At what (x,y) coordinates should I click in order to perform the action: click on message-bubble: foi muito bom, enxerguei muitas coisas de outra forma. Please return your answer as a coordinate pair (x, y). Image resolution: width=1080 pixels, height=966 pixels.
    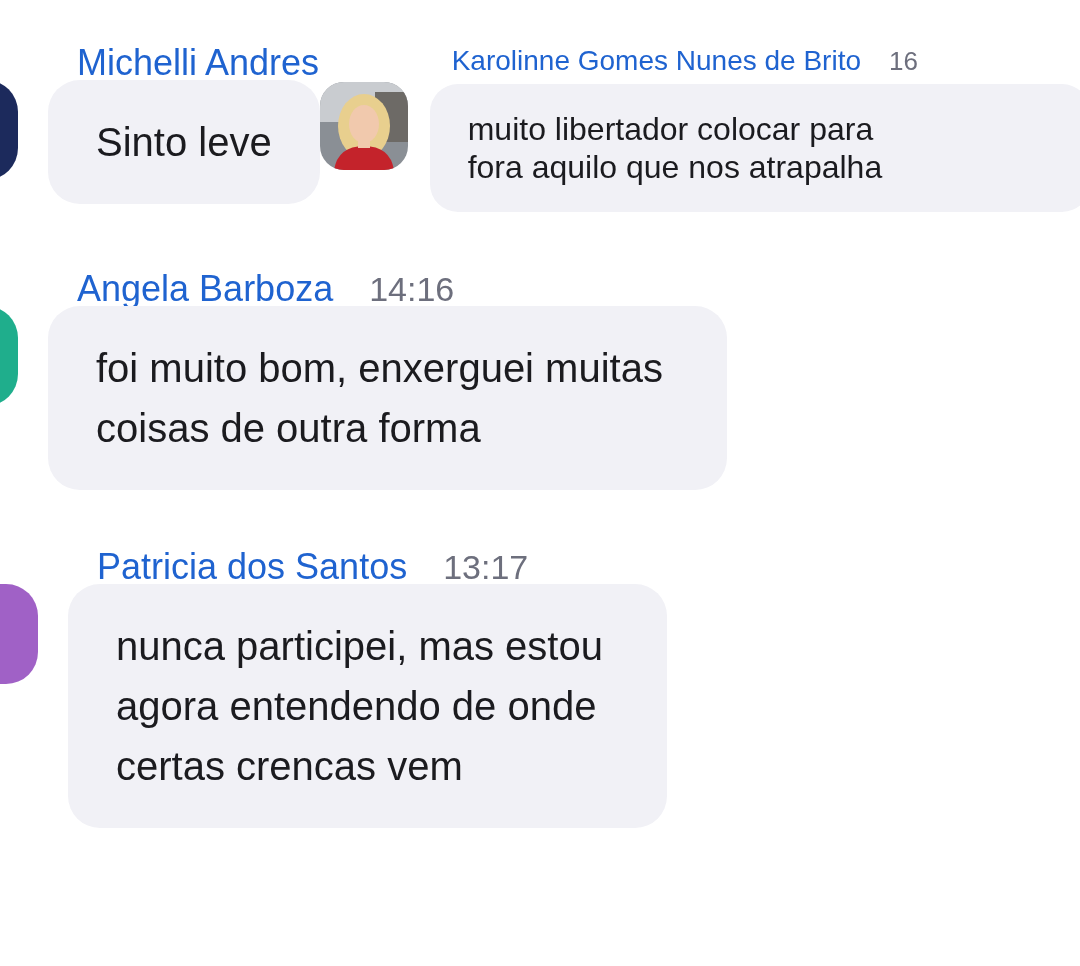
    Looking at the image, I should click on (387, 398).